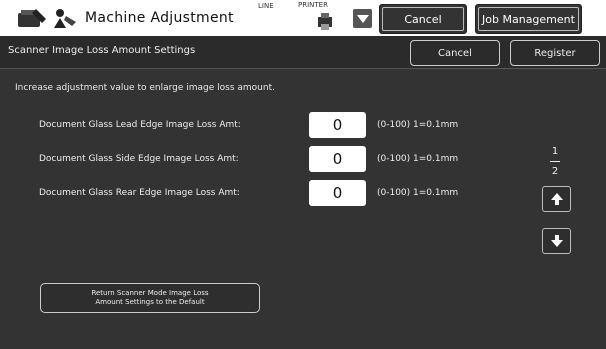 The image size is (606, 349). What do you see at coordinates (418, 193) in the screenshot?
I see `rear-edge-range: (0-100) 1=0.1mm` at bounding box center [418, 193].